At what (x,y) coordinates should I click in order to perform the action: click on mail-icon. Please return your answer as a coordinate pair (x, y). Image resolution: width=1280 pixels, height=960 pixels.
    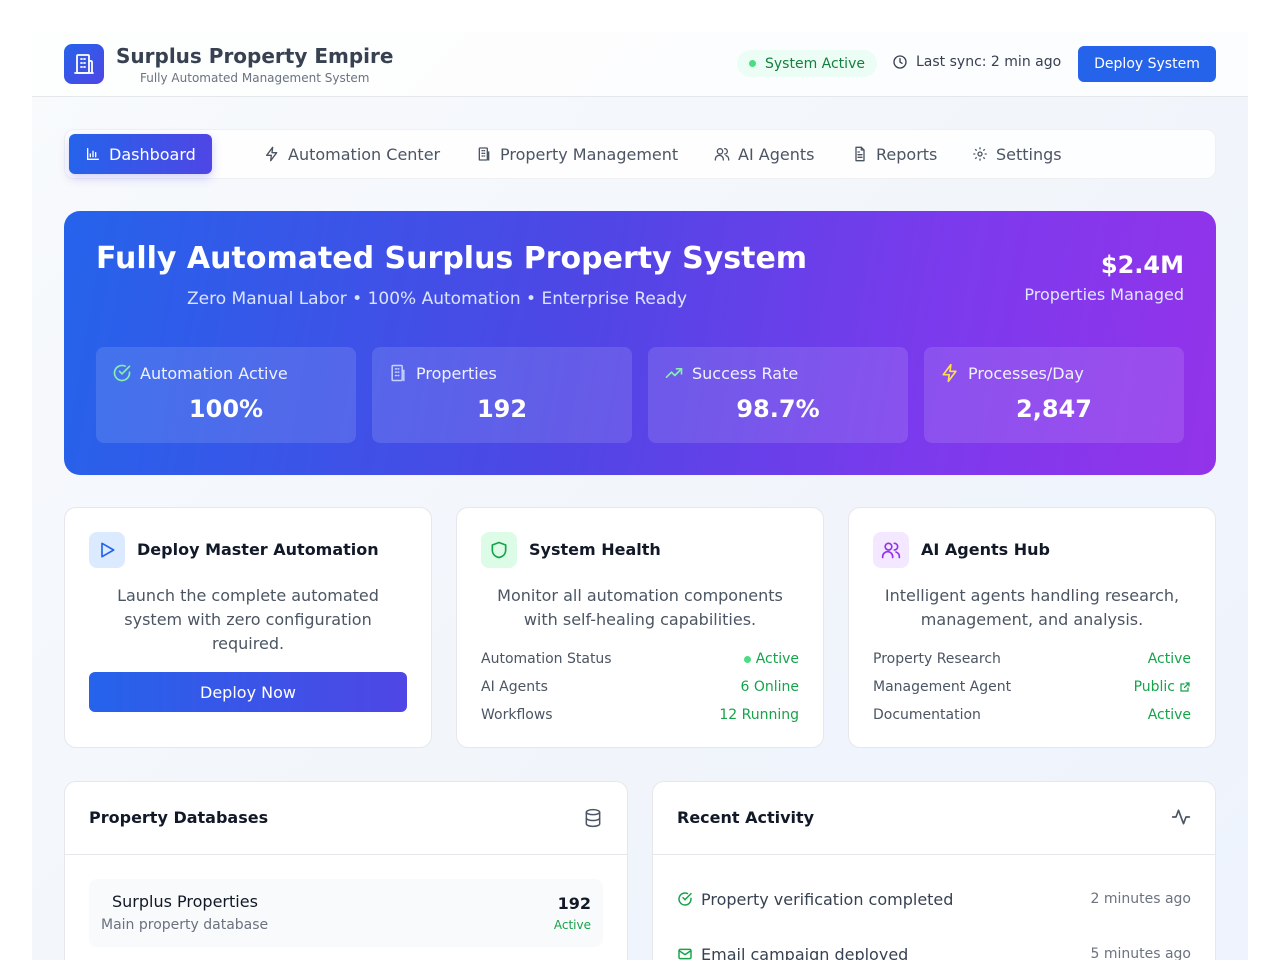
    Looking at the image, I should click on (685, 954).